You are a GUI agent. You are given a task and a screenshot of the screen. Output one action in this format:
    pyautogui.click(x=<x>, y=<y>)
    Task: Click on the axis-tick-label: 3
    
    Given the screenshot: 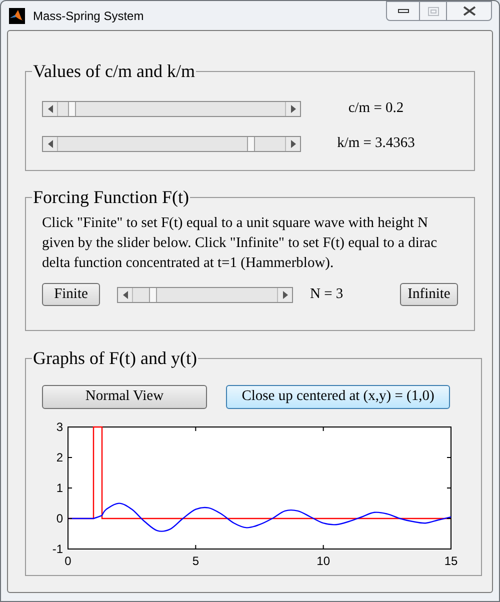 What is the action you would take?
    pyautogui.click(x=59, y=427)
    